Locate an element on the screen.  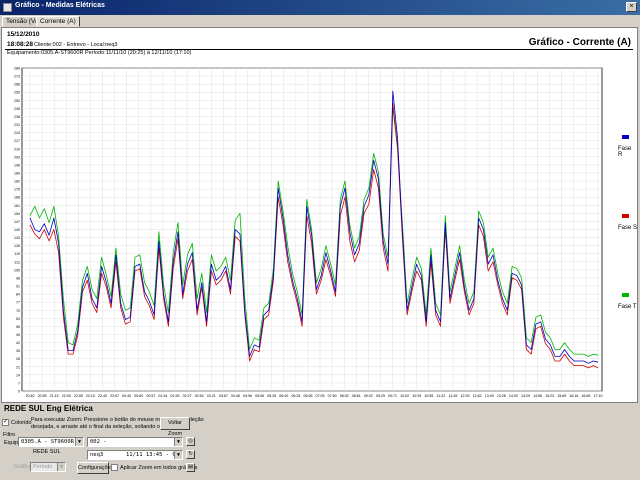
aplicar-zoom-checkbox is located at coordinates (114, 467).